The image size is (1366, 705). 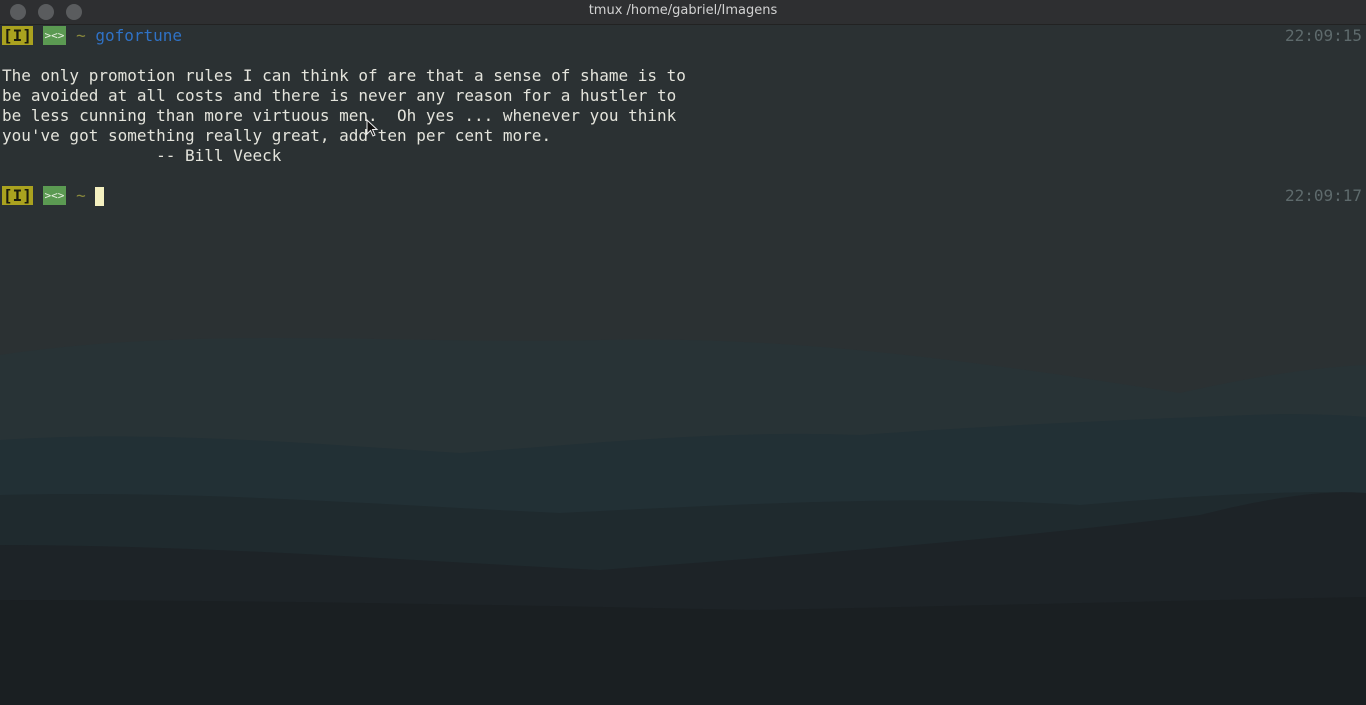 What do you see at coordinates (92, 36) in the screenshot?
I see `prompt-line: [I] ><> ~ gofortune` at bounding box center [92, 36].